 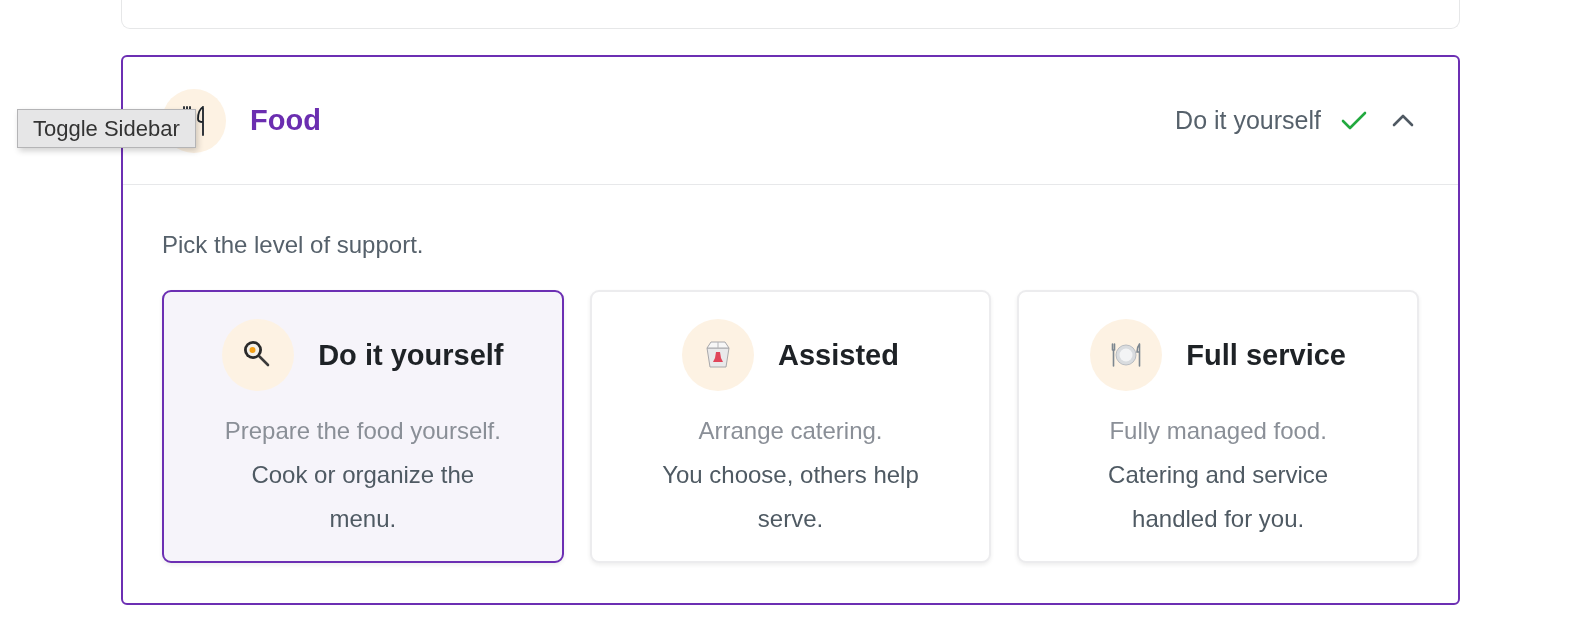 What do you see at coordinates (790, 431) in the screenshot?
I see `option-subtitle: Arrange catering.` at bounding box center [790, 431].